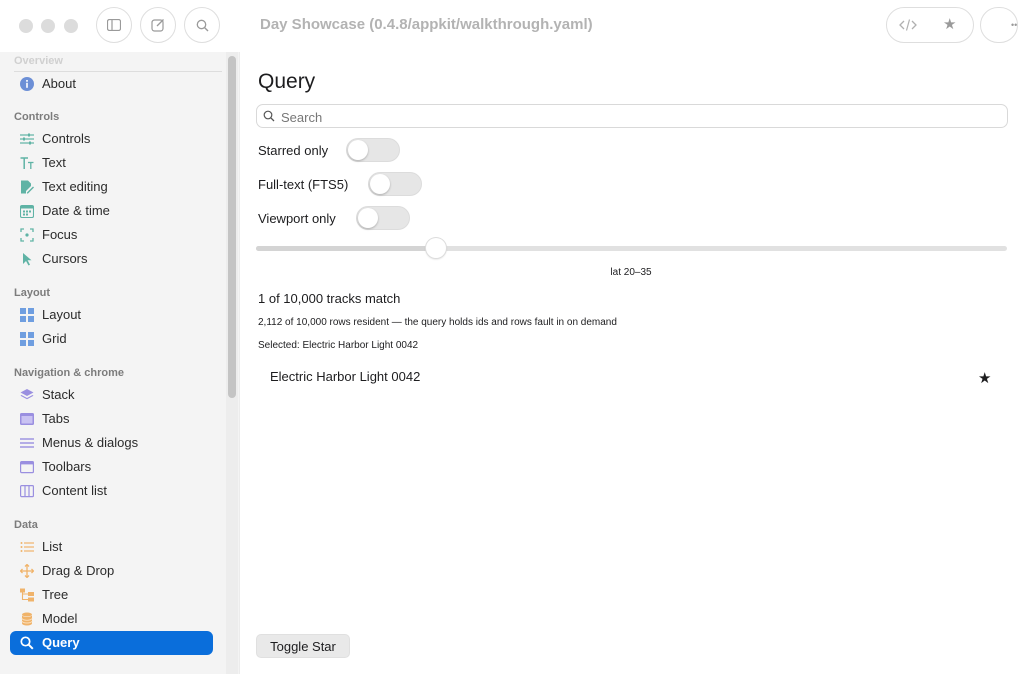 This screenshot has height=674, width=1024. Describe the element at coordinates (66, 138) in the screenshot. I see `sidebar-item-label: Controls` at that location.